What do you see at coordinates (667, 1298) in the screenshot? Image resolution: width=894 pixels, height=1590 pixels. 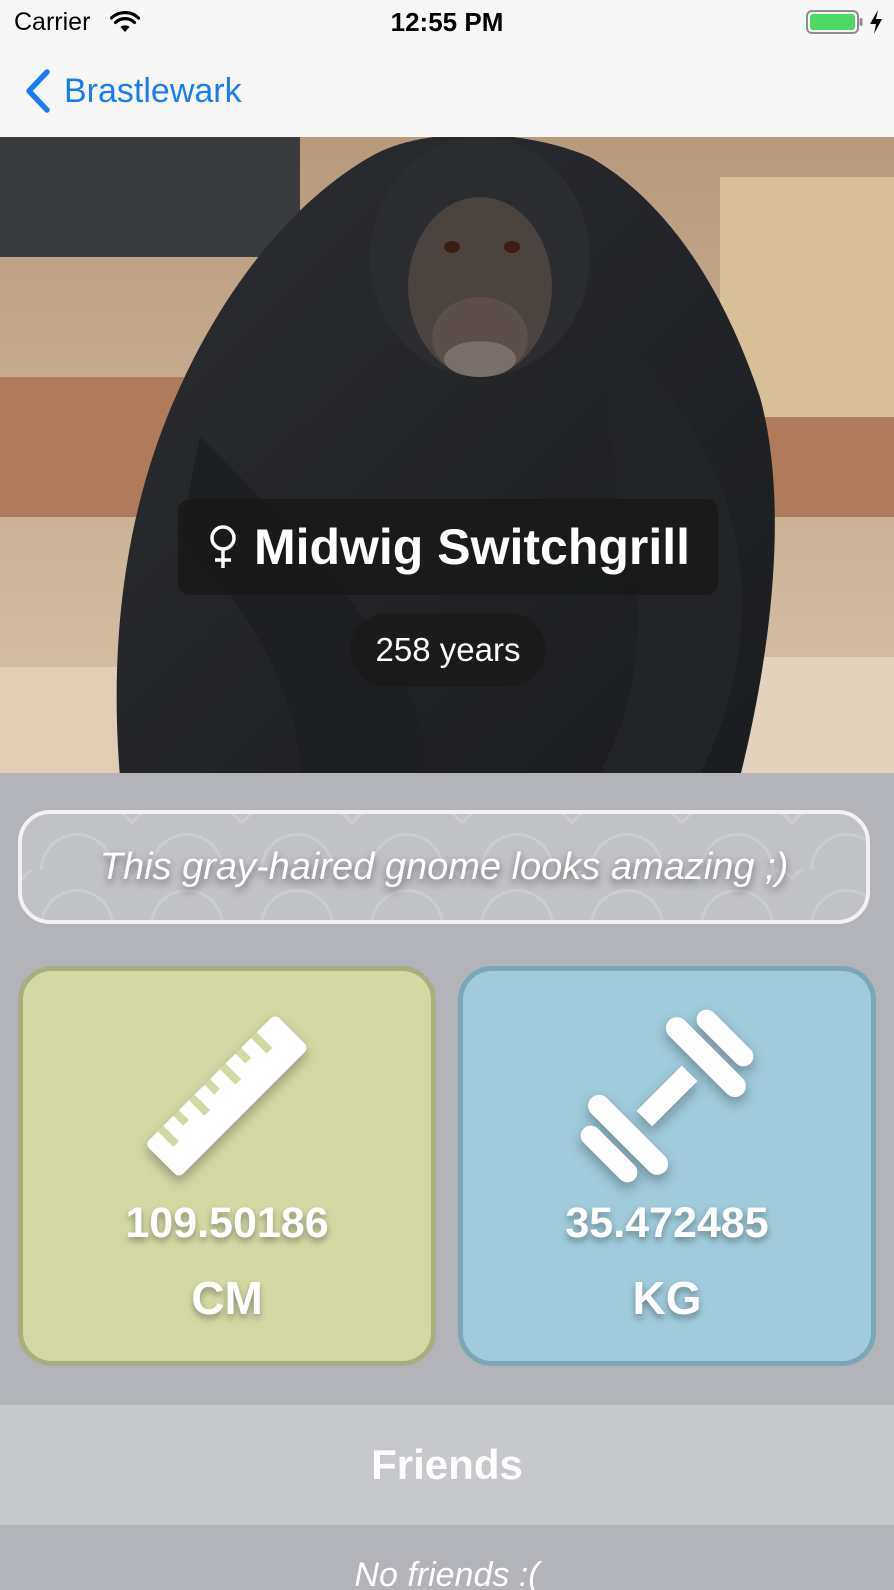 I see `weight-unit: KG` at bounding box center [667, 1298].